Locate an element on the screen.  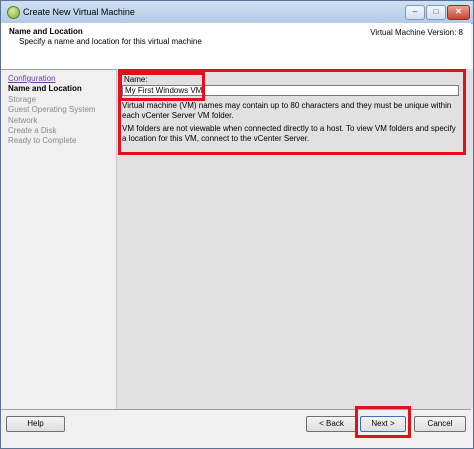
step-name-and-location: Name and Location is located at coordinates (45, 89).